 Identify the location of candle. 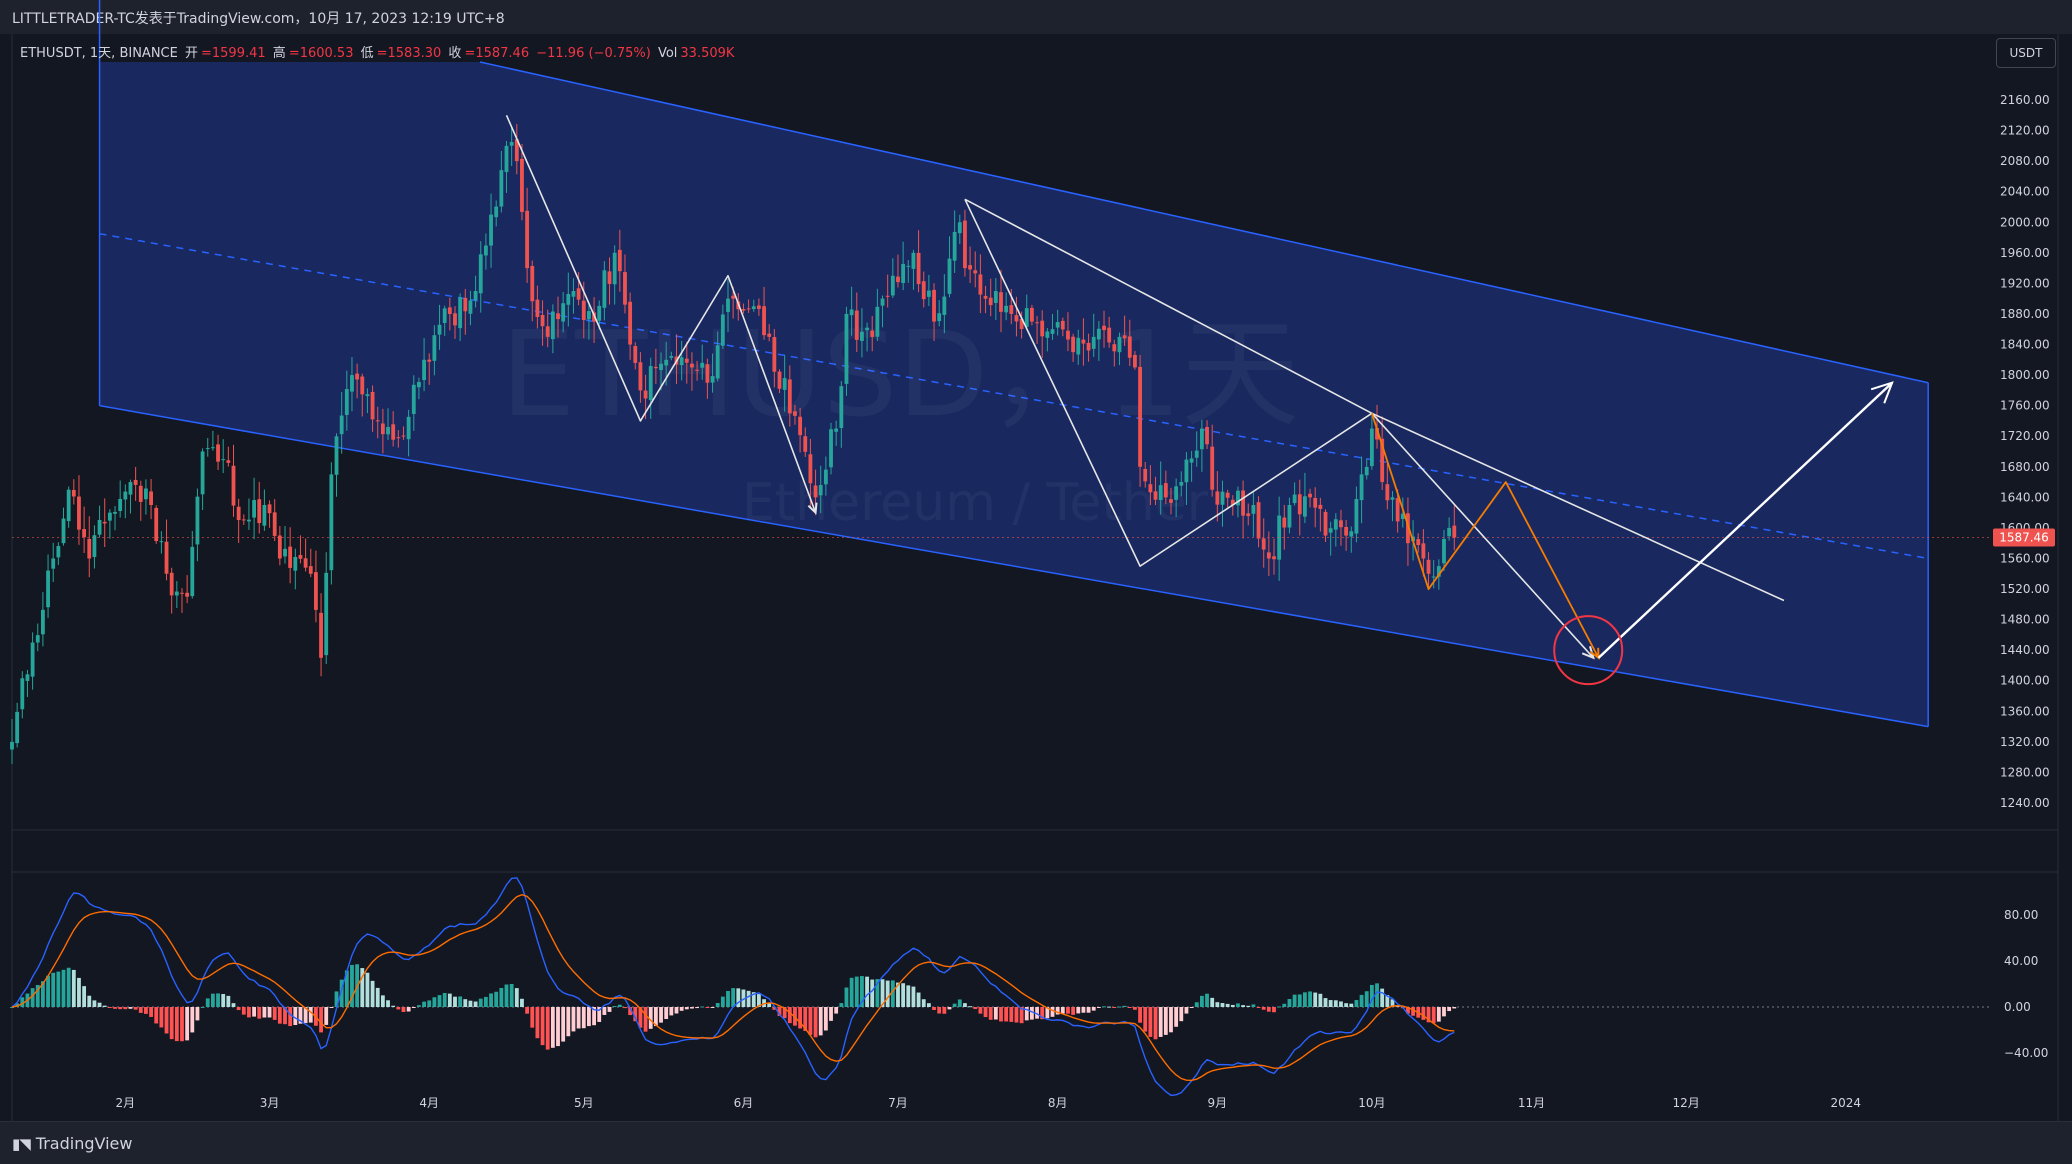
(331, 523).